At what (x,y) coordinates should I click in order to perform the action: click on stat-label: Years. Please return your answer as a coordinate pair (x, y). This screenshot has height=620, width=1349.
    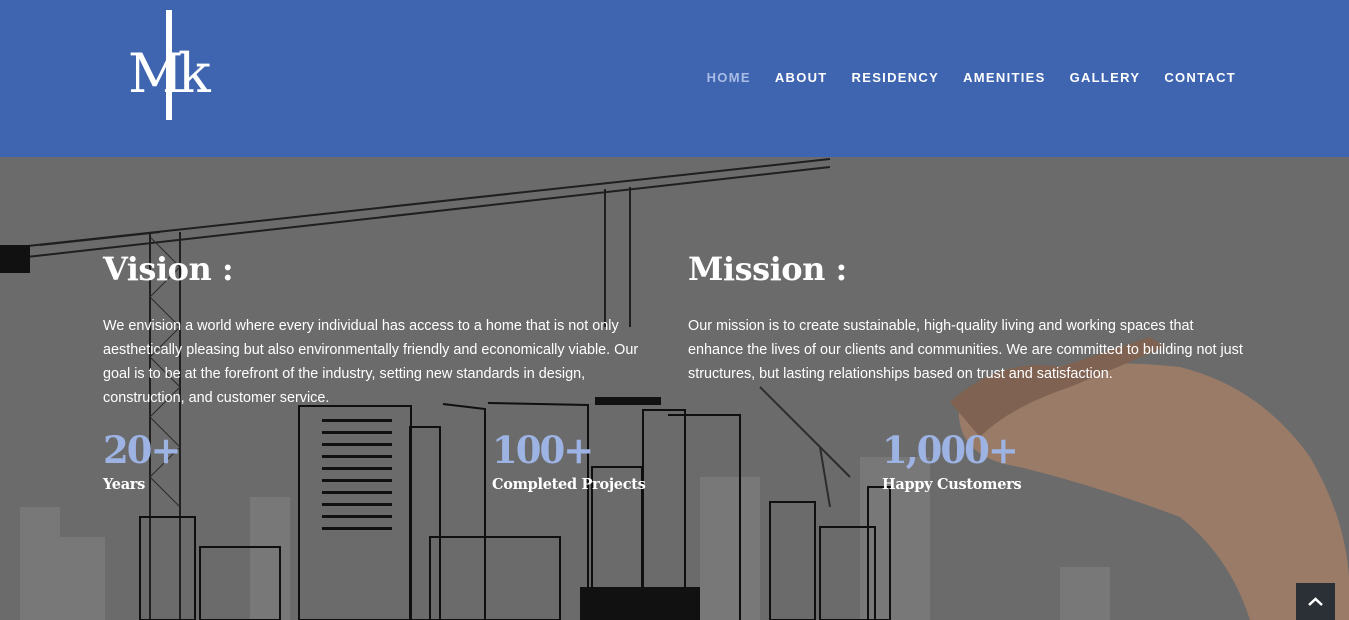
    Looking at the image, I should click on (124, 484).